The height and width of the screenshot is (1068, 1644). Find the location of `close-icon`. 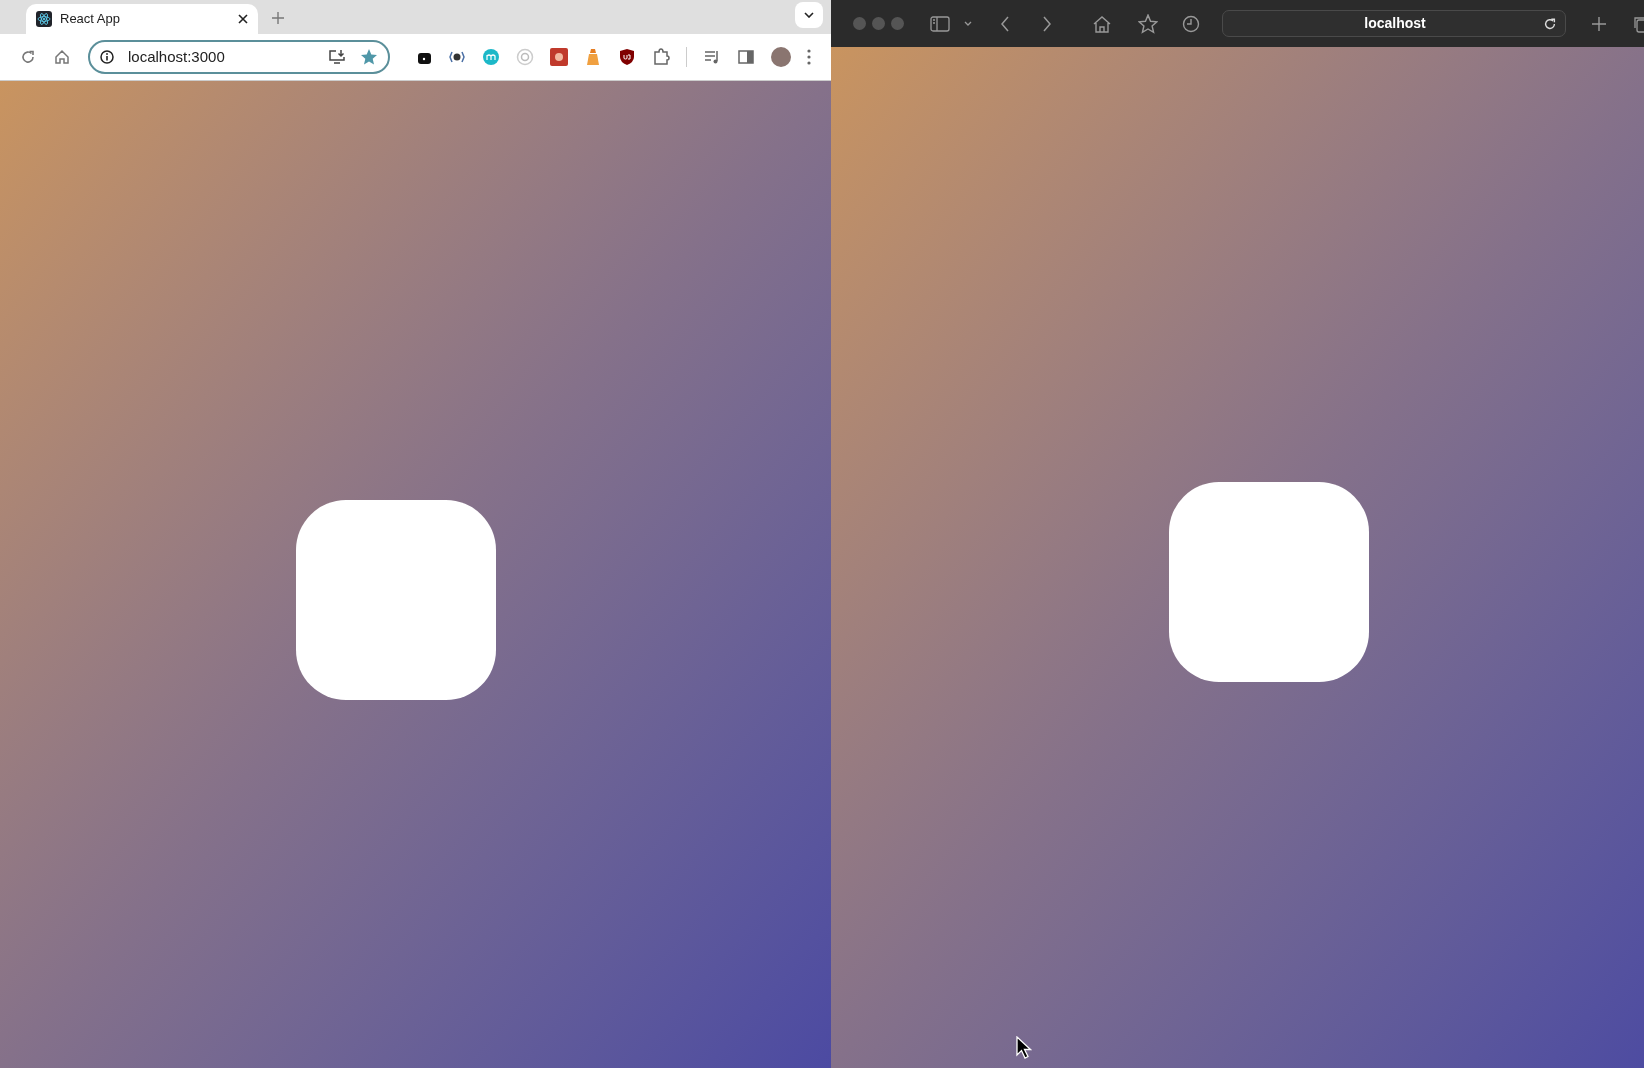

close-icon is located at coordinates (243, 19).